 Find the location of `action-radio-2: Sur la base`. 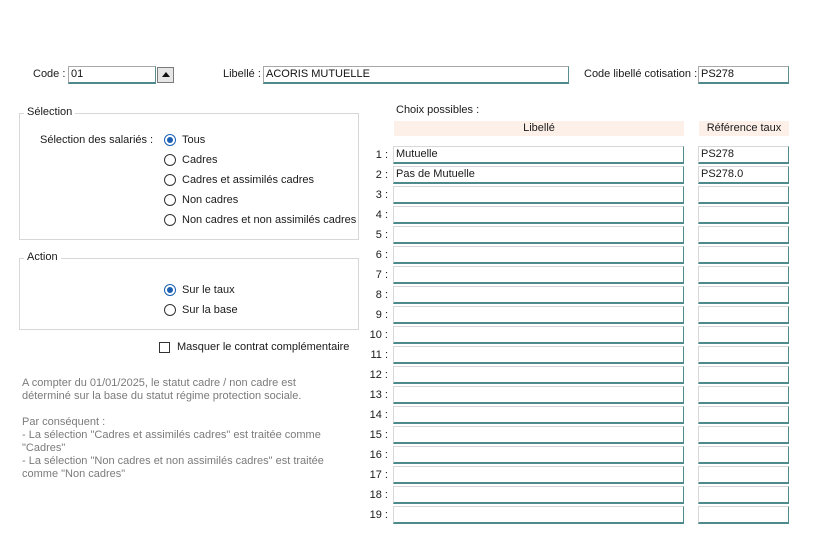

action-radio-2: Sur la base is located at coordinates (201, 310).